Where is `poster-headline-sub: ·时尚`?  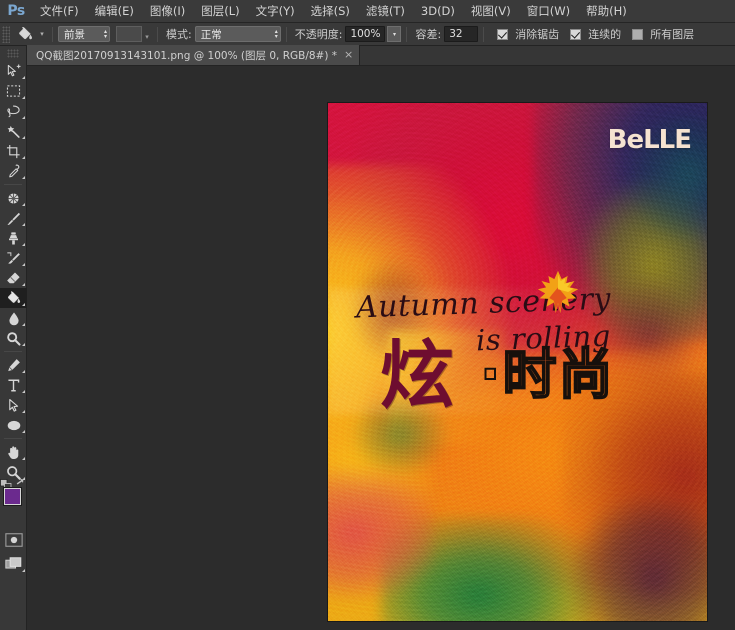 poster-headline-sub: ·时尚 is located at coordinates (547, 374).